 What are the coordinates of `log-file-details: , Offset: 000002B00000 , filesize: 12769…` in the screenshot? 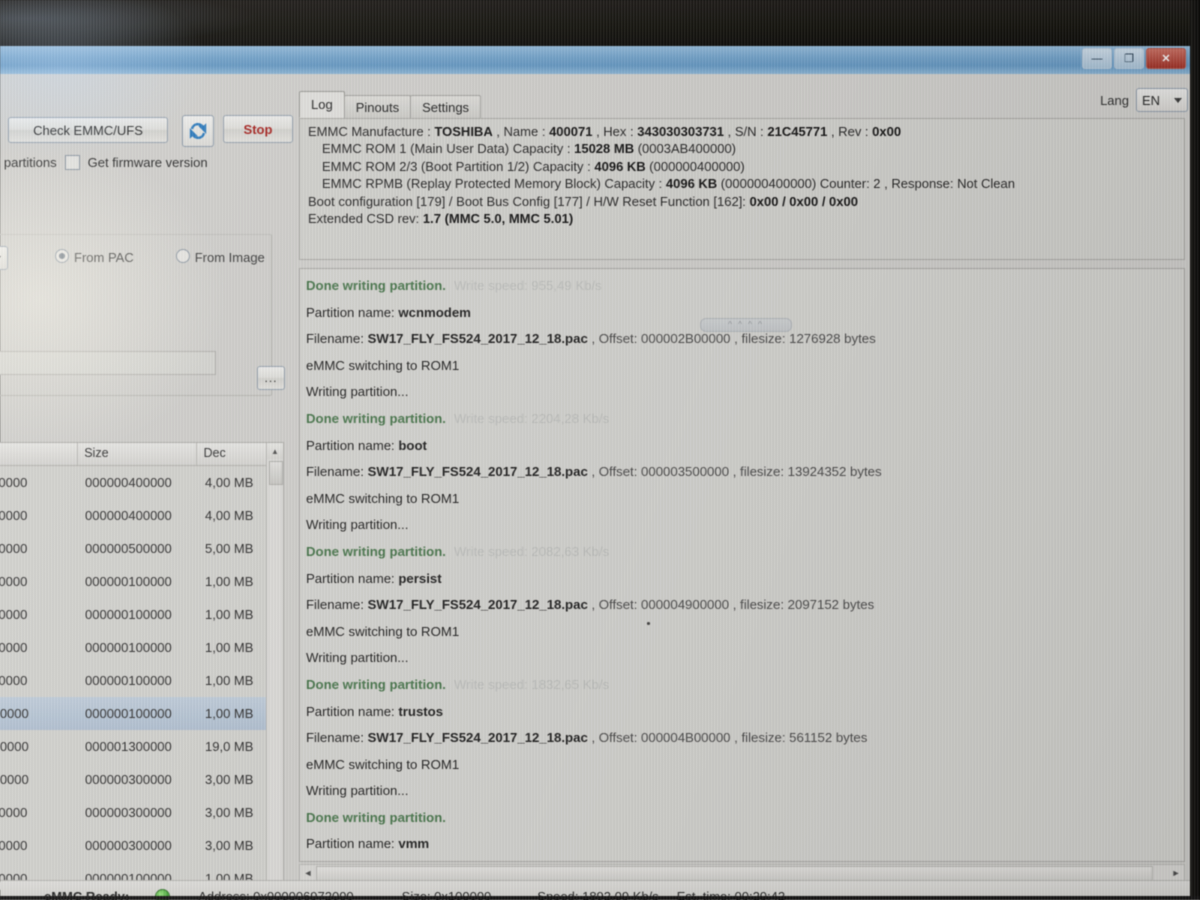 It's located at (731, 339).